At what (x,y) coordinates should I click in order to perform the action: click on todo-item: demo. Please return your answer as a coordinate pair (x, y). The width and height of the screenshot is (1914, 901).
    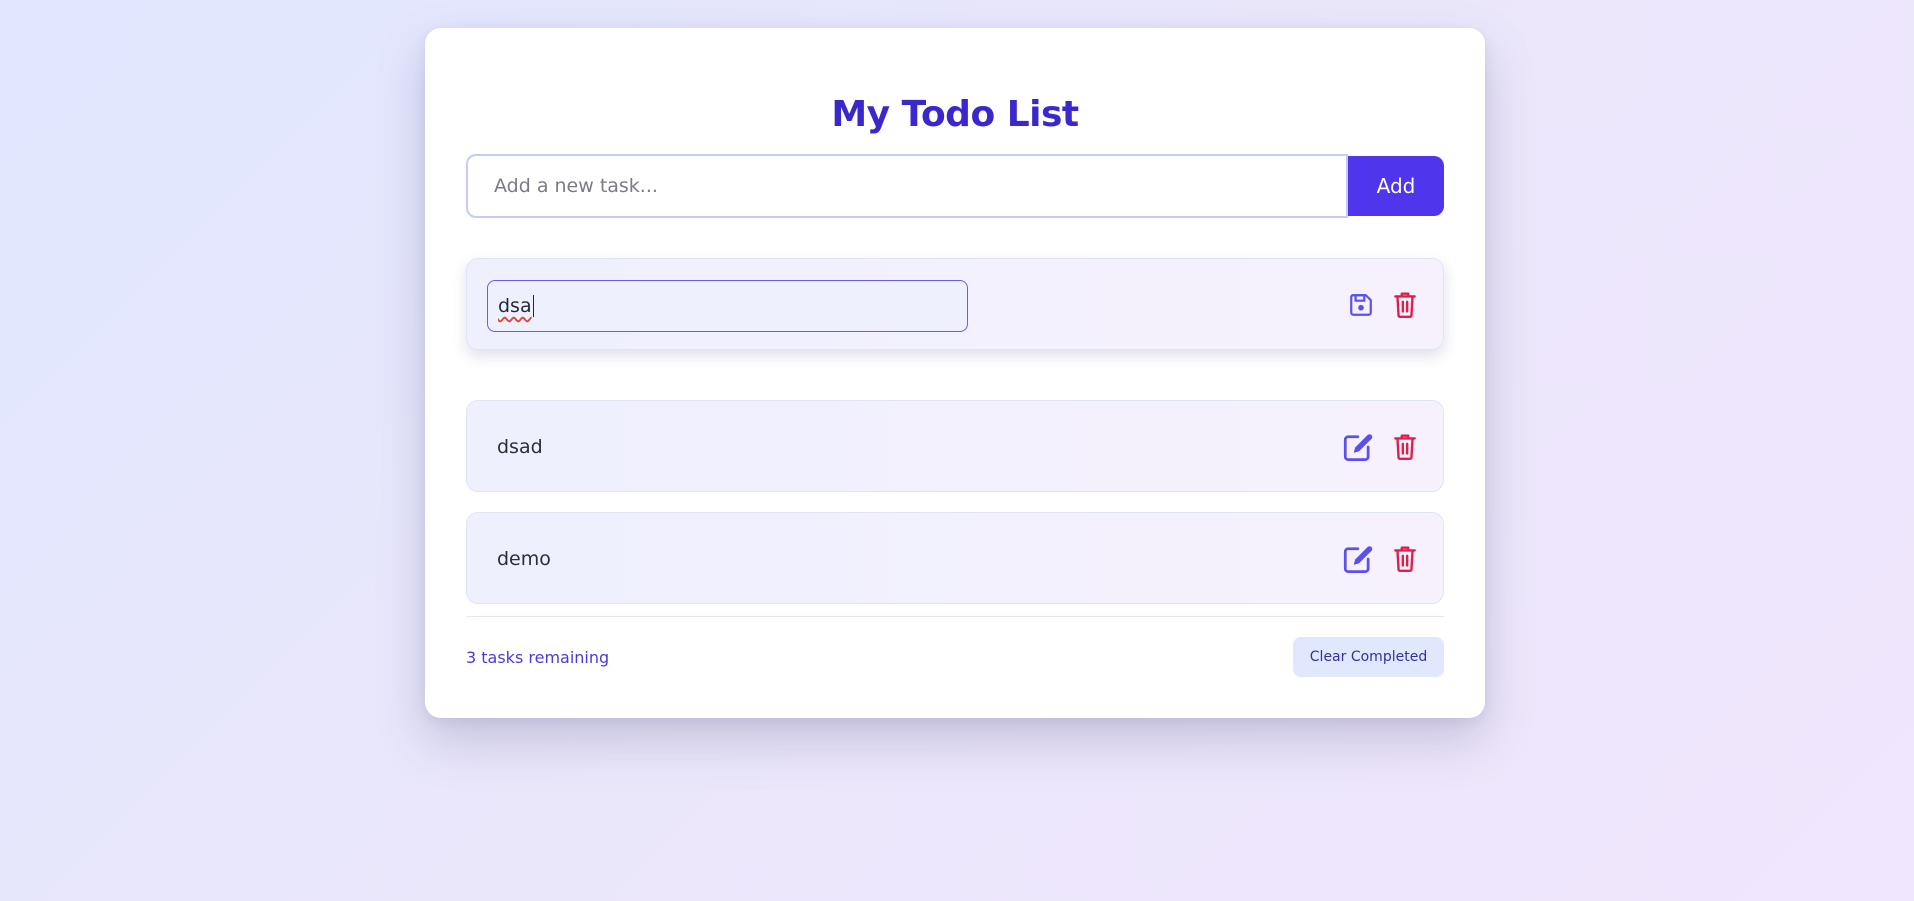
    Looking at the image, I should click on (955, 558).